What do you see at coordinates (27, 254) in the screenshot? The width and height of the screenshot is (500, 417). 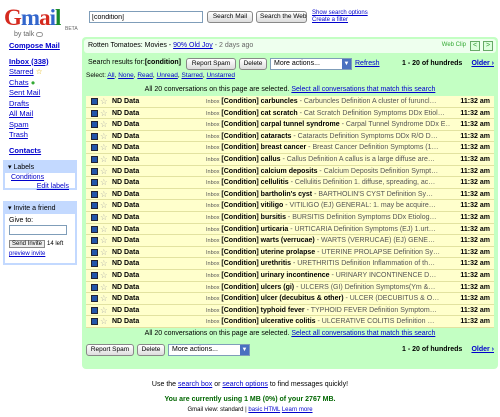 I see `preview-invite-link: preview invite` at bounding box center [27, 254].